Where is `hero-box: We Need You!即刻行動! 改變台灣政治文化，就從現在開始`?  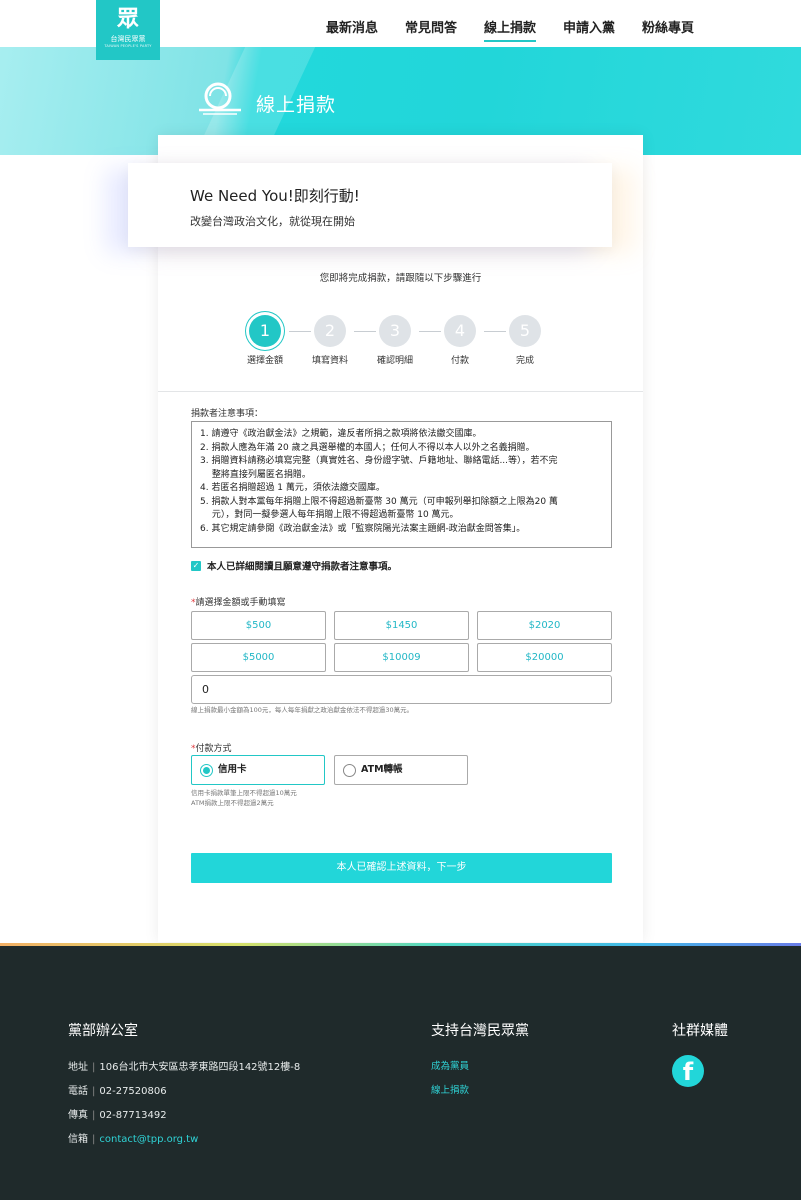
hero-box: We Need You!即刻行動! 改變台灣政治文化，就從現在開始 is located at coordinates (370, 205).